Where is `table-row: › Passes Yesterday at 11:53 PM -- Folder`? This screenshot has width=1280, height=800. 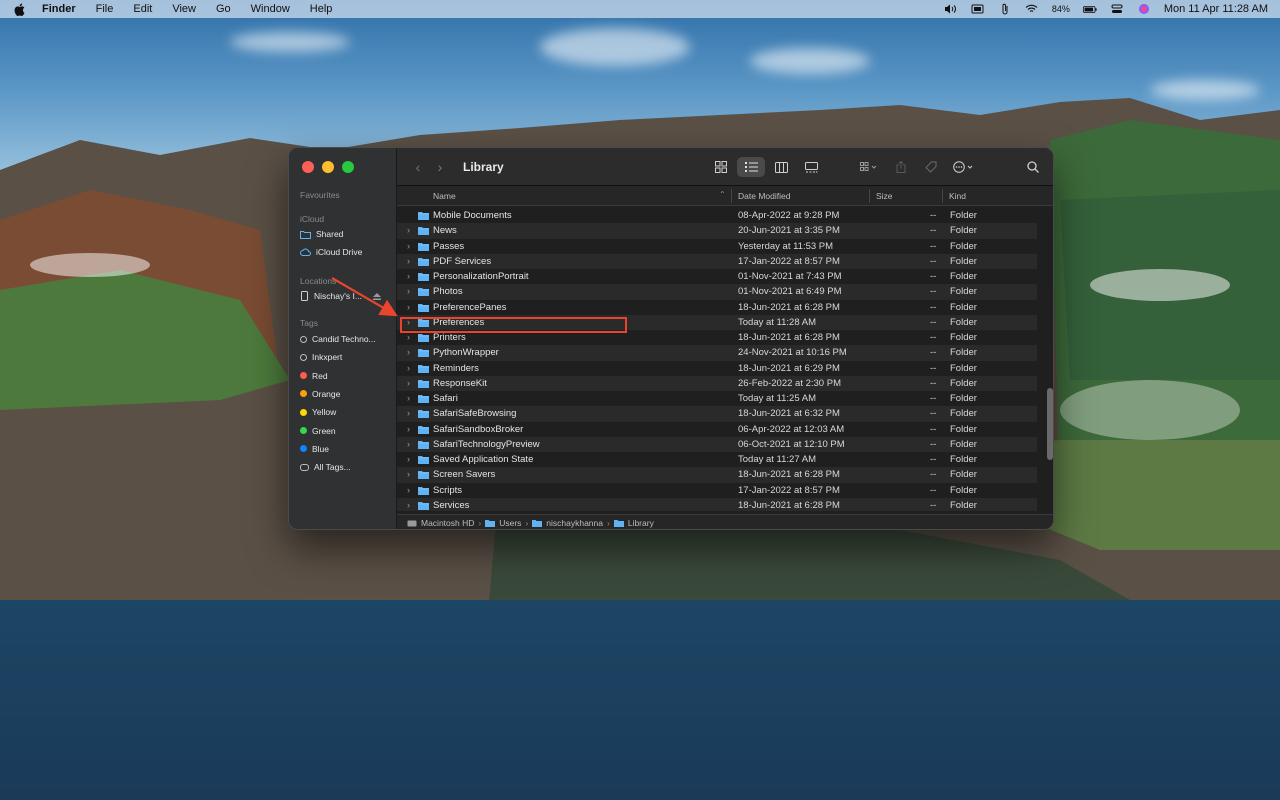
table-row: › Passes Yesterday at 11:53 PM -- Folder is located at coordinates (717, 246).